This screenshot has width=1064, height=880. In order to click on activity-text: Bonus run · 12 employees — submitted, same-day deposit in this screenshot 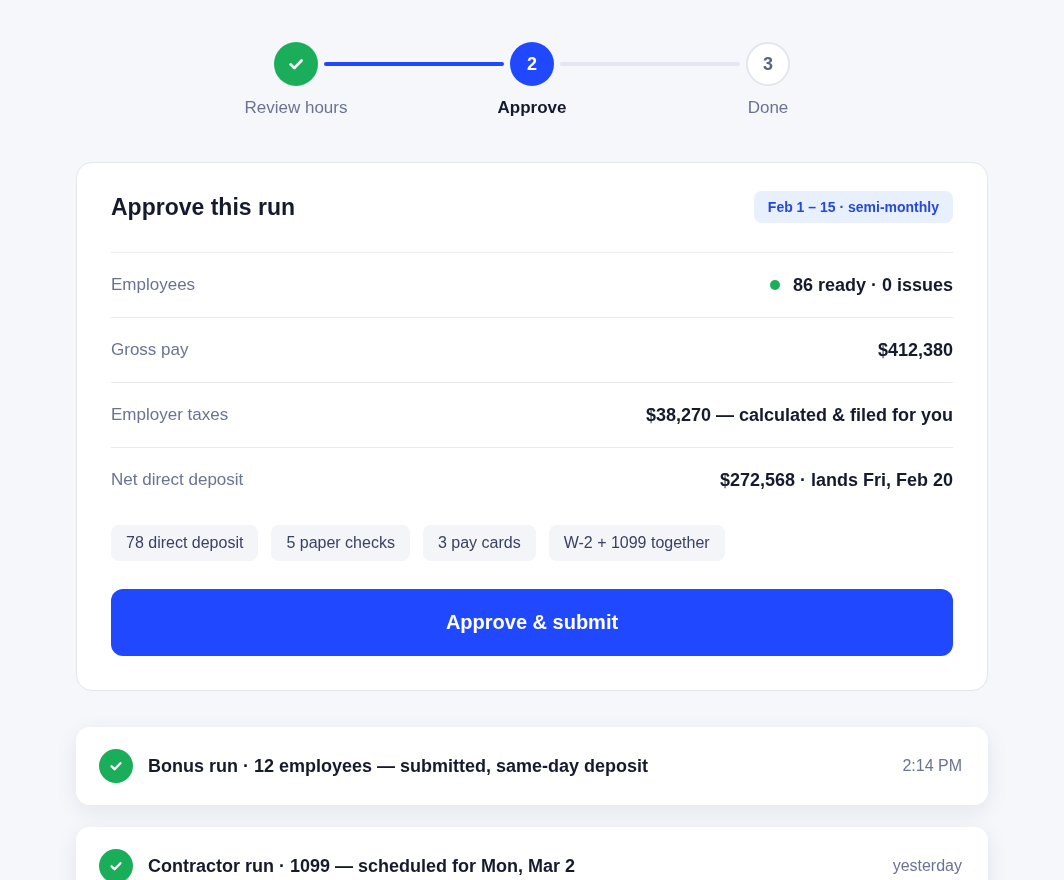, I will do `click(399, 766)`.